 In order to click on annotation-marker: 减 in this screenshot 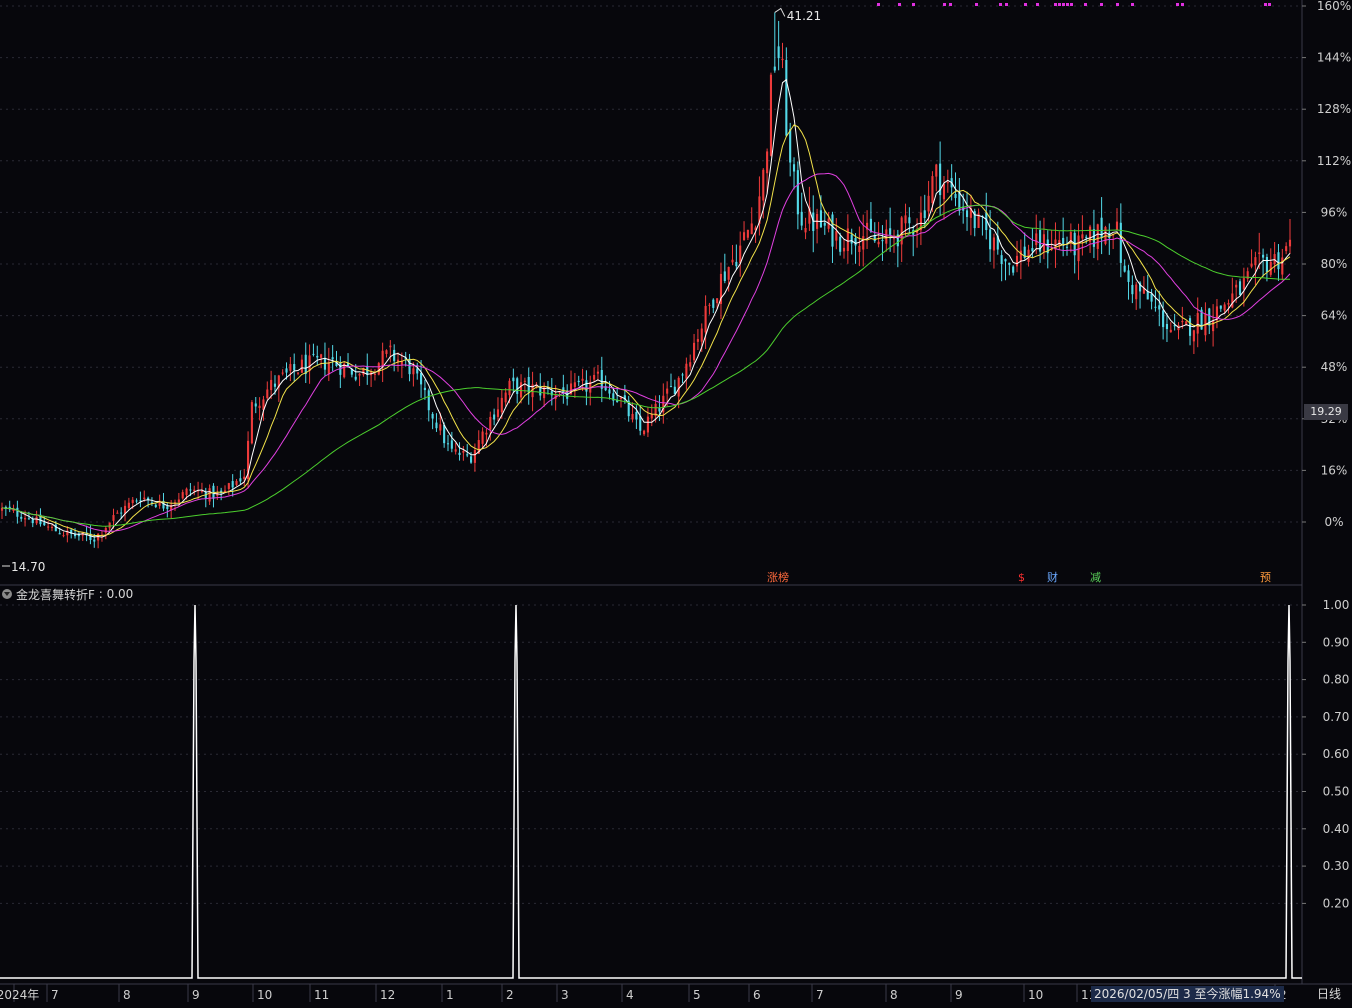, I will do `click(1095, 578)`.